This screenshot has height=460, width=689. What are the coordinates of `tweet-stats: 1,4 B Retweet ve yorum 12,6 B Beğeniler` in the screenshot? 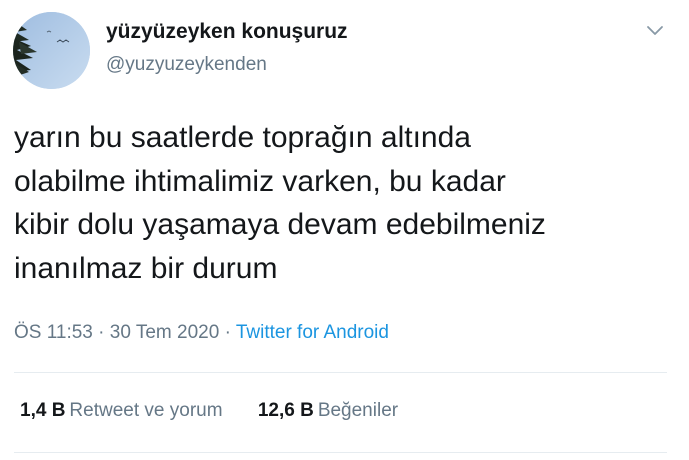 It's located at (209, 411).